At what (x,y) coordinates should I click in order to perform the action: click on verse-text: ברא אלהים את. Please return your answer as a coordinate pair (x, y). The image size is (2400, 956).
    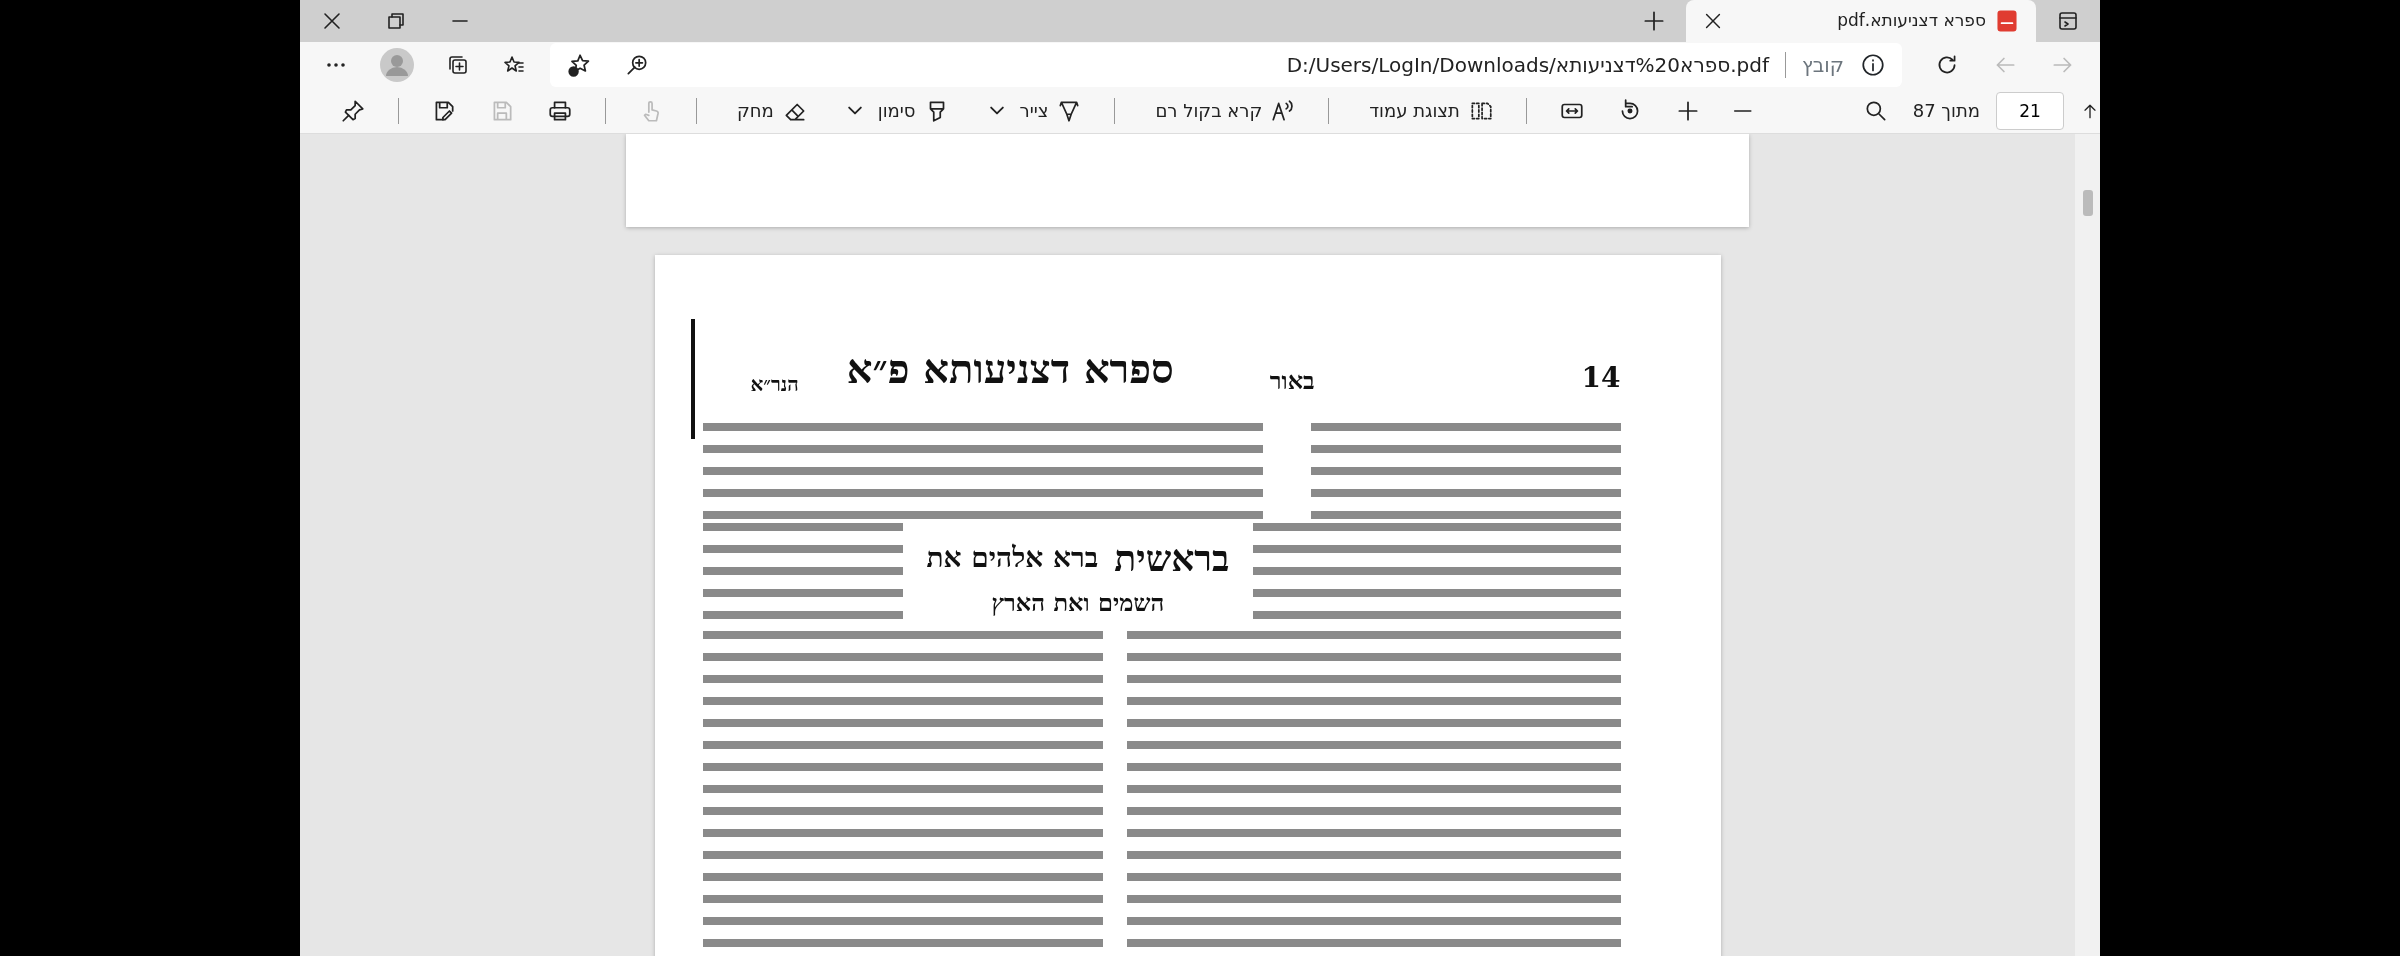
    Looking at the image, I should click on (1012, 558).